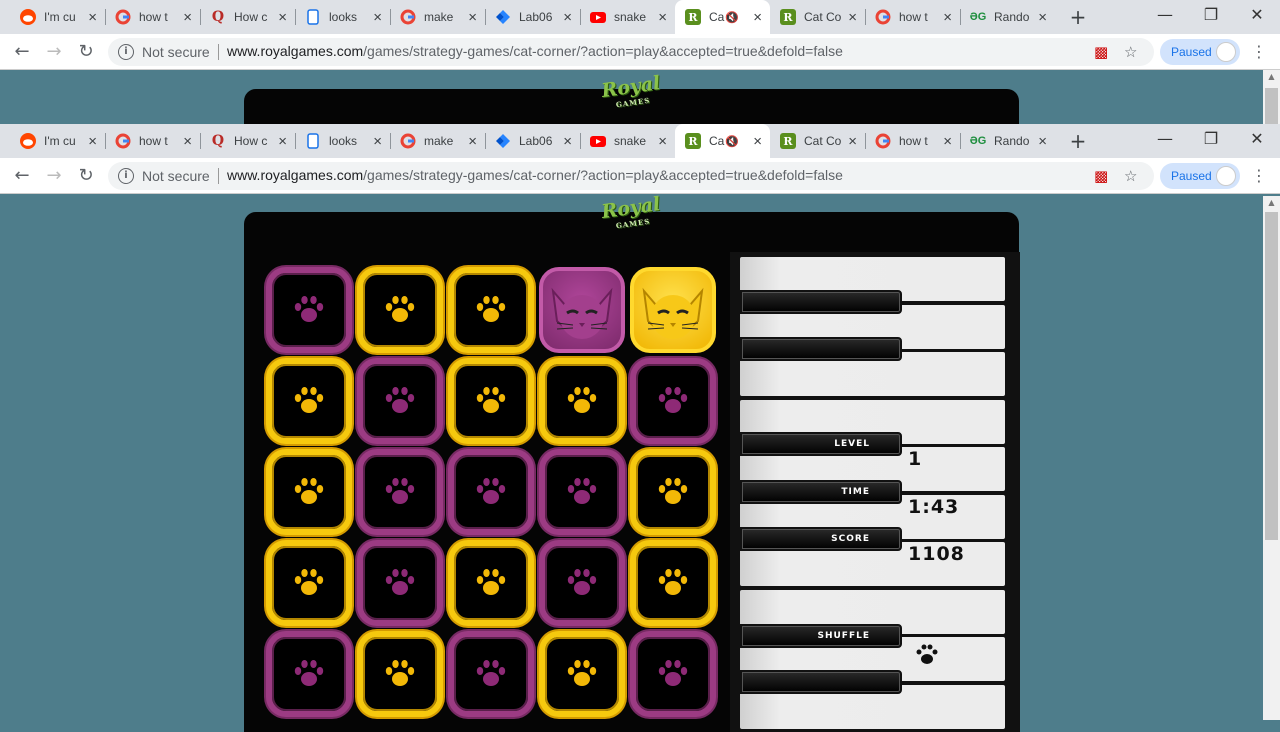 The width and height of the screenshot is (1280, 732). Describe the element at coordinates (1130, 52) in the screenshot. I see `star-icon: ☆` at that location.